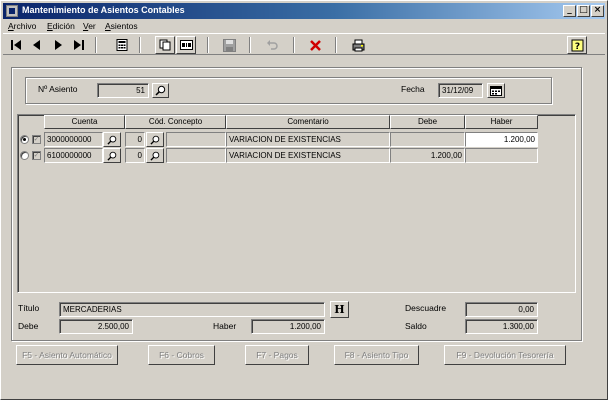  What do you see at coordinates (597, 11) in the screenshot?
I see `close-icon: ×` at bounding box center [597, 11].